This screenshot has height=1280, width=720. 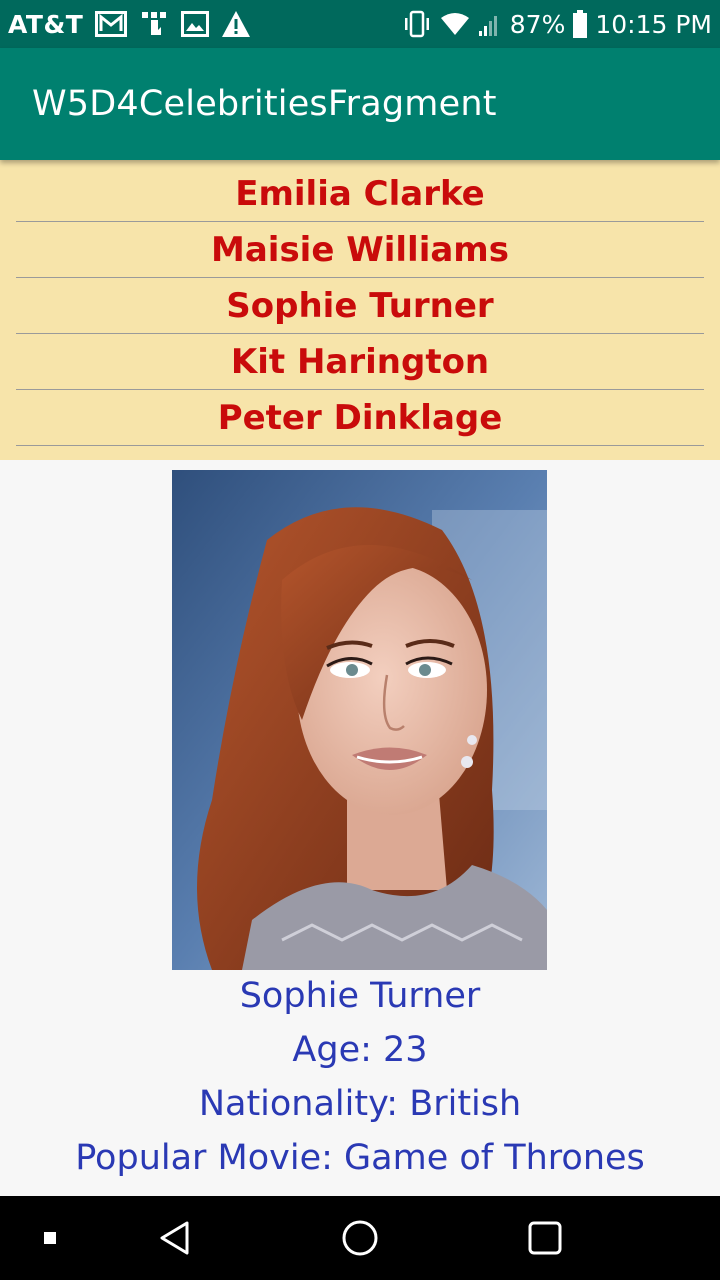 I want to click on list-item-label: Maisie Williams, so click(x=360, y=249).